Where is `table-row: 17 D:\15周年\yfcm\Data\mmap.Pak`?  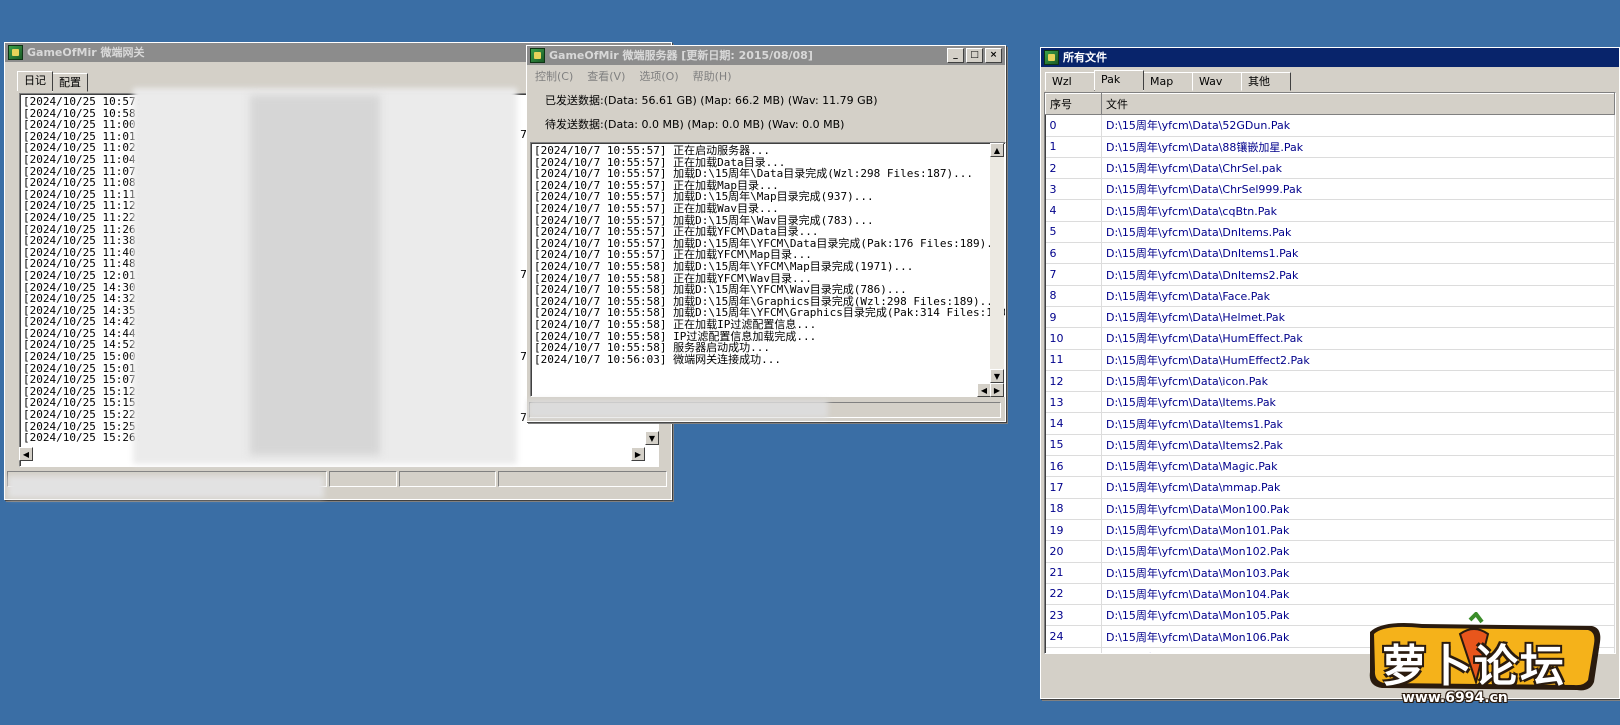
table-row: 17 D:\15周年\yfcm\Data\mmap.Pak is located at coordinates (1330, 487).